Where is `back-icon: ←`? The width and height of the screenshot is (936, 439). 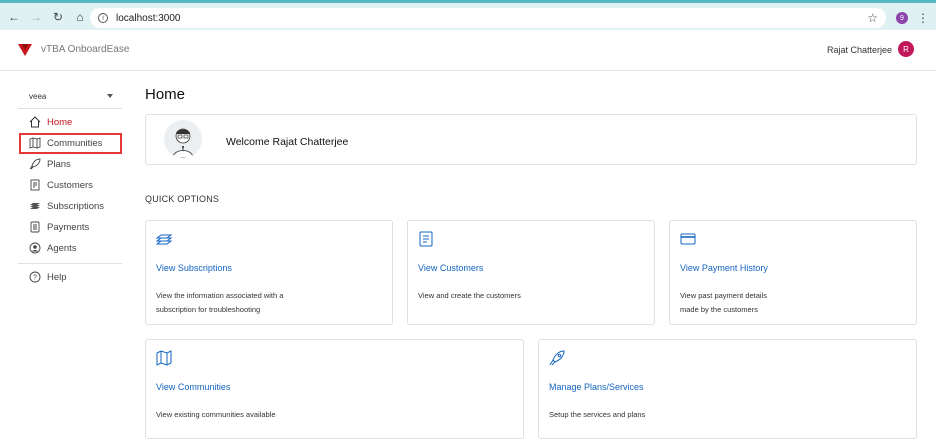
back-icon: ← is located at coordinates (14, 17).